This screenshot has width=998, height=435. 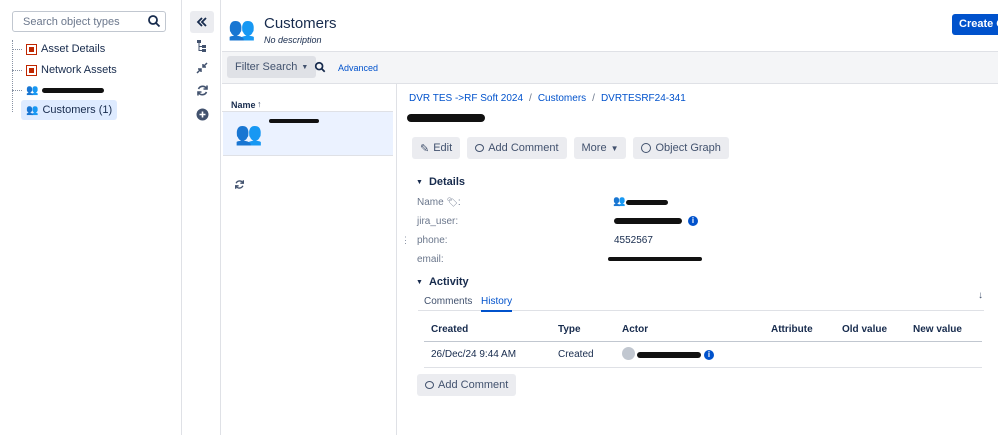 What do you see at coordinates (202, 22) in the screenshot?
I see `collapse-panel-icon` at bounding box center [202, 22].